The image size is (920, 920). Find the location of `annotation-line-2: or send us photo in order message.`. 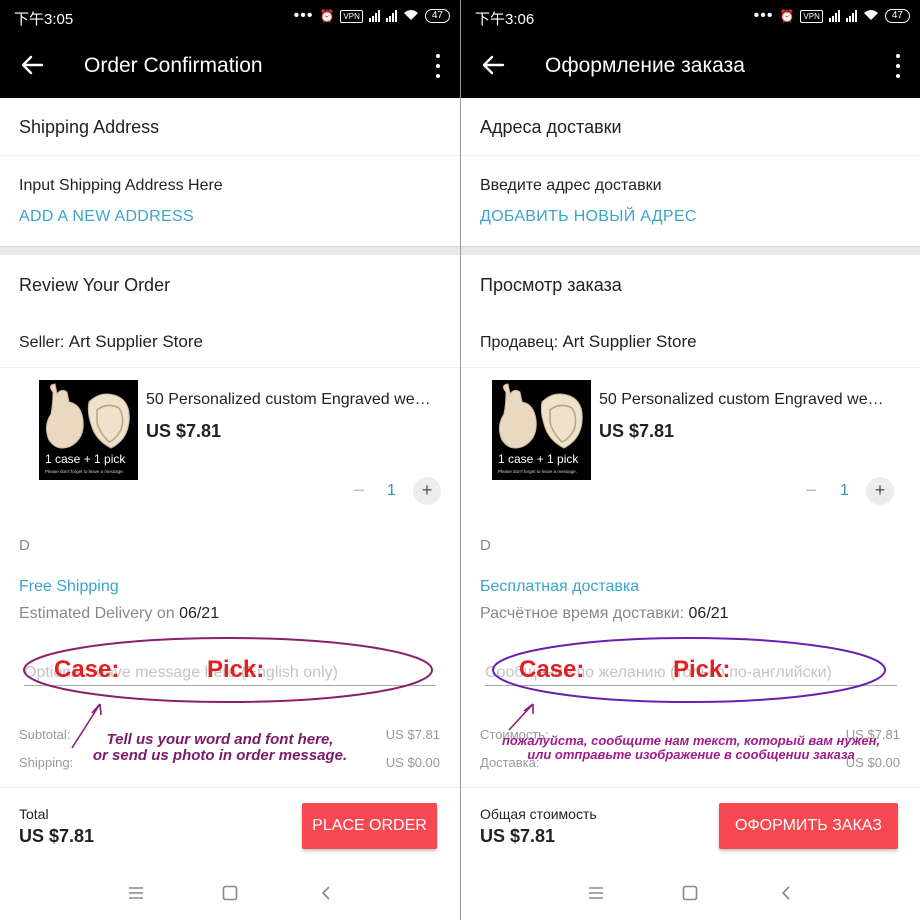

annotation-line-2: or send us photo in order message. is located at coordinates (220, 755).